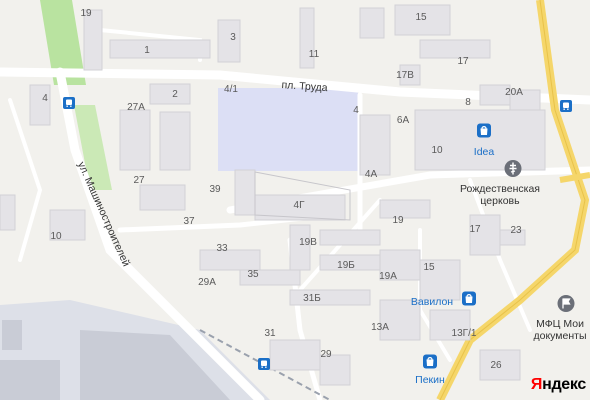 This screenshot has width=590, height=400. I want to click on house-number: 35, so click(253, 274).